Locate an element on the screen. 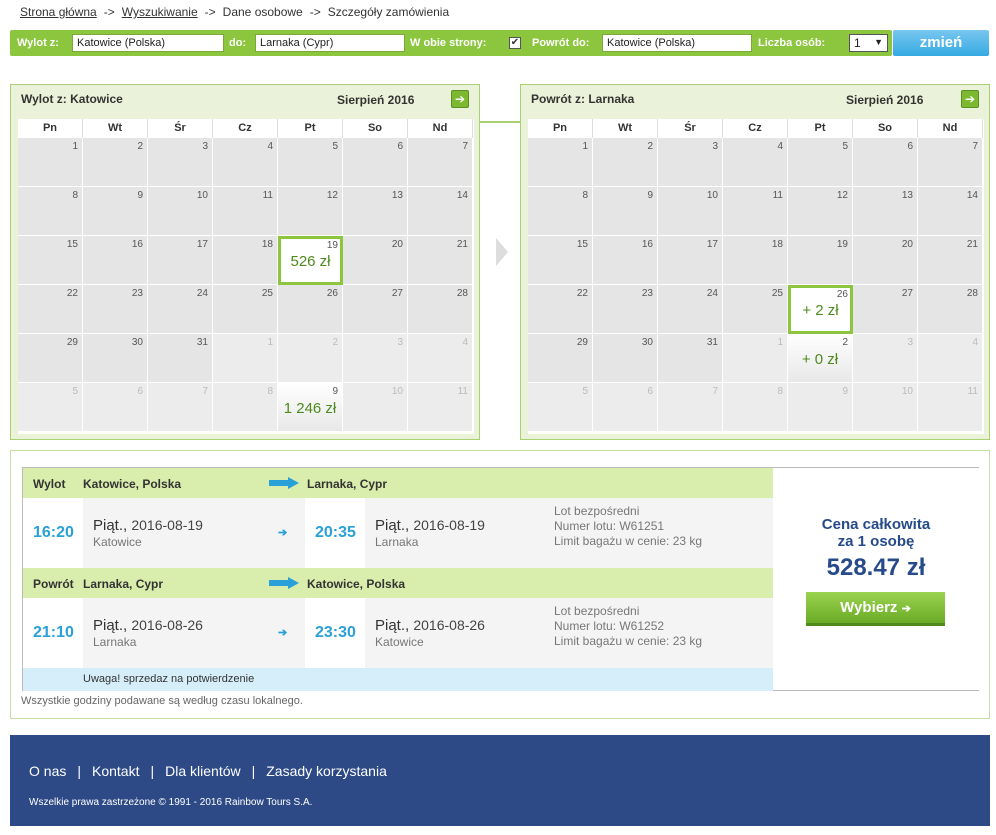 The height and width of the screenshot is (835, 996). day-number: 17 is located at coordinates (712, 244).